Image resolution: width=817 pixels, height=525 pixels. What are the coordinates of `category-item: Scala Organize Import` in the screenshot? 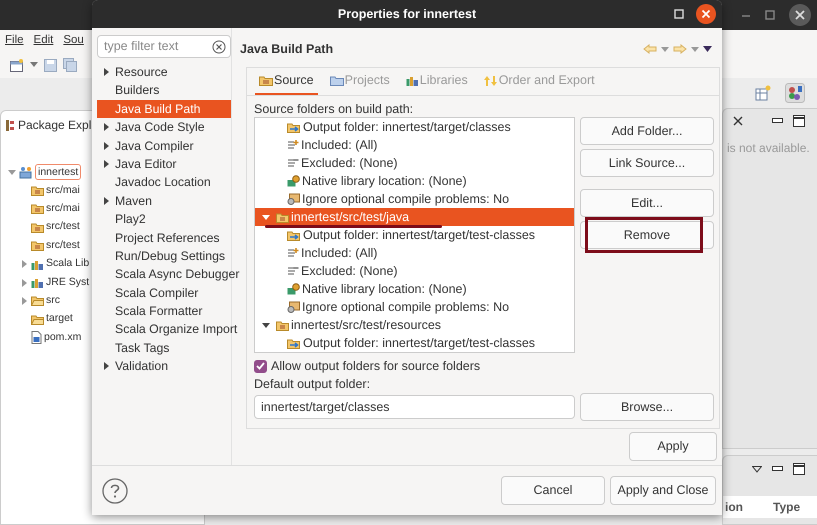 It's located at (176, 329).